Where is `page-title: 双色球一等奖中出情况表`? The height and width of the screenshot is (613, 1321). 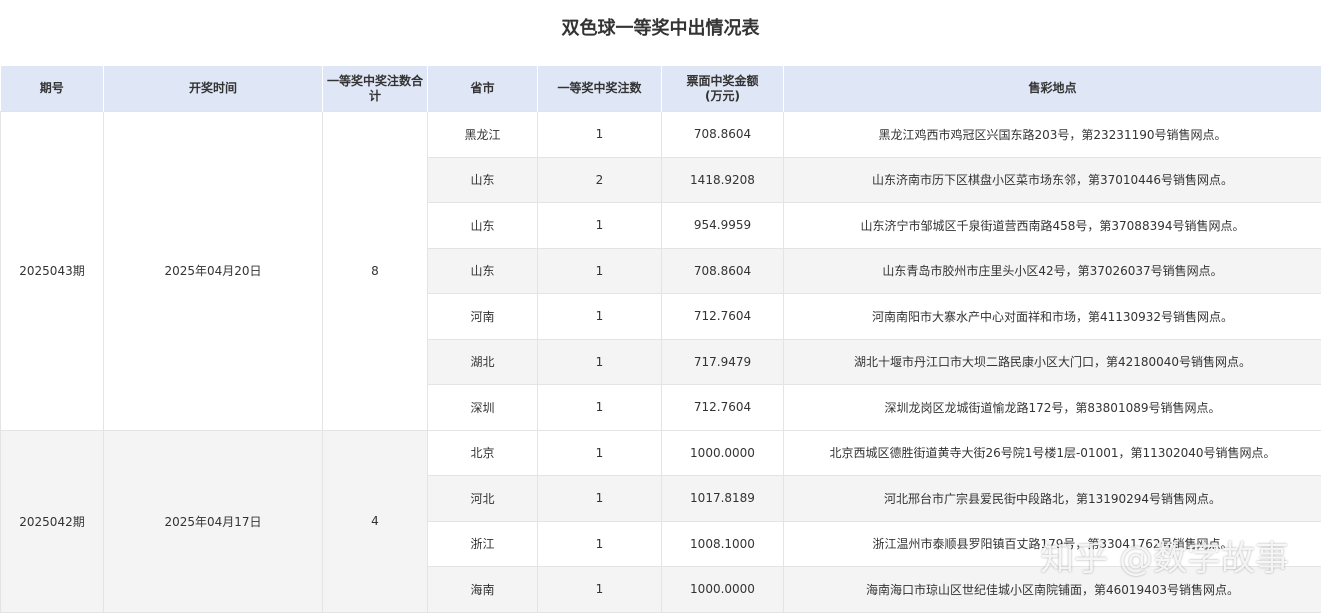 page-title: 双色球一等奖中出情况表 is located at coordinates (660, 31).